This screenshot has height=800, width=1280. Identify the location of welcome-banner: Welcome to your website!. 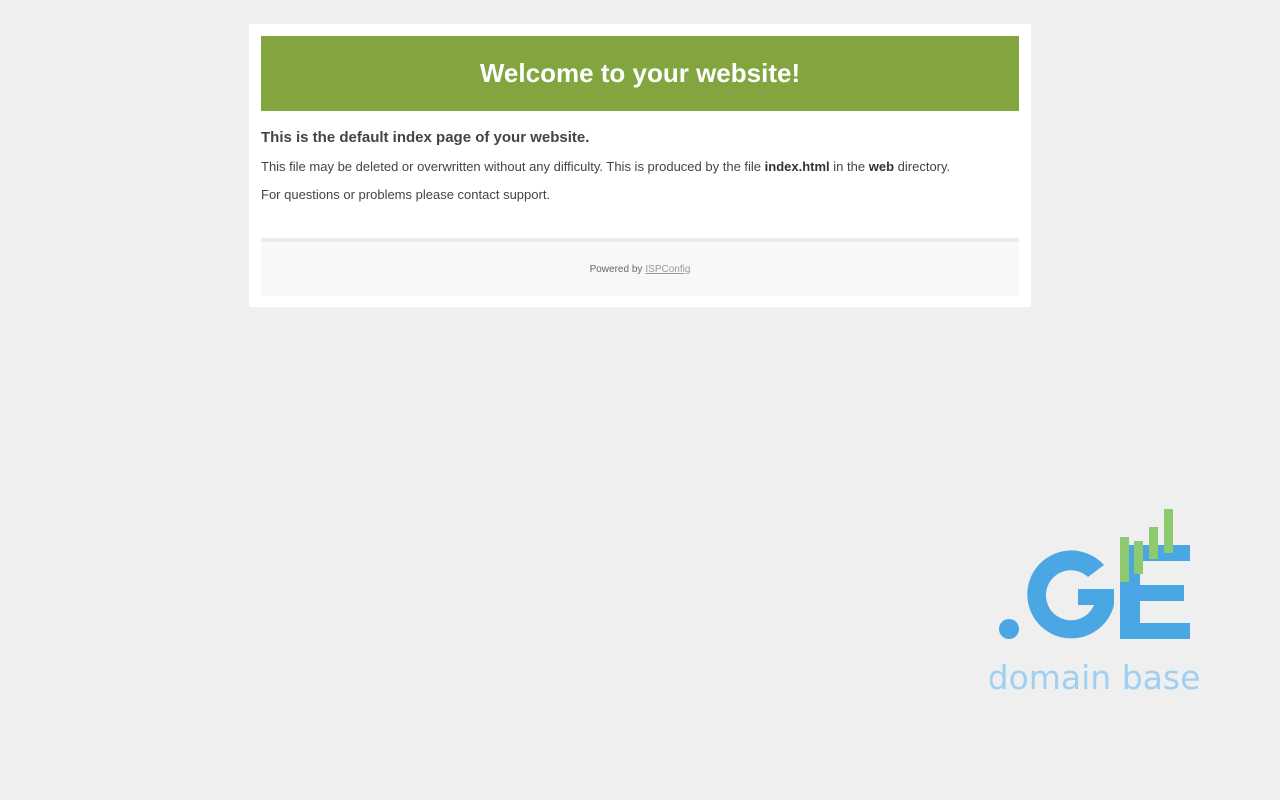
(640, 73).